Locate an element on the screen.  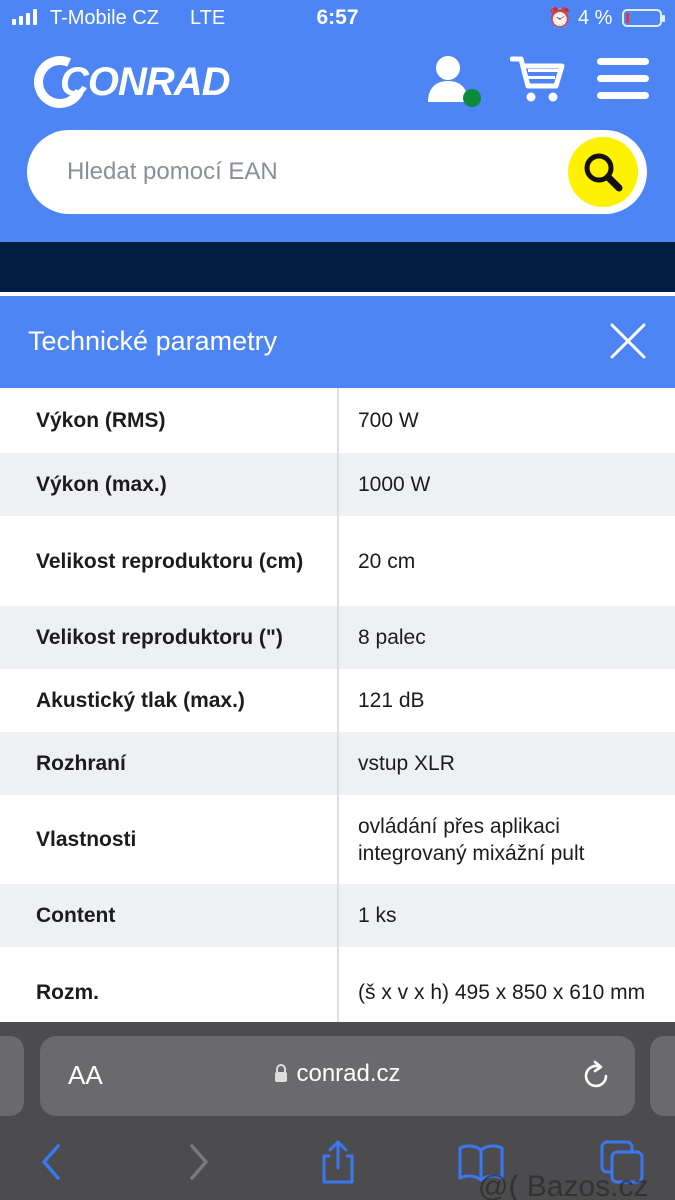
next-tab is located at coordinates (662, 1076).